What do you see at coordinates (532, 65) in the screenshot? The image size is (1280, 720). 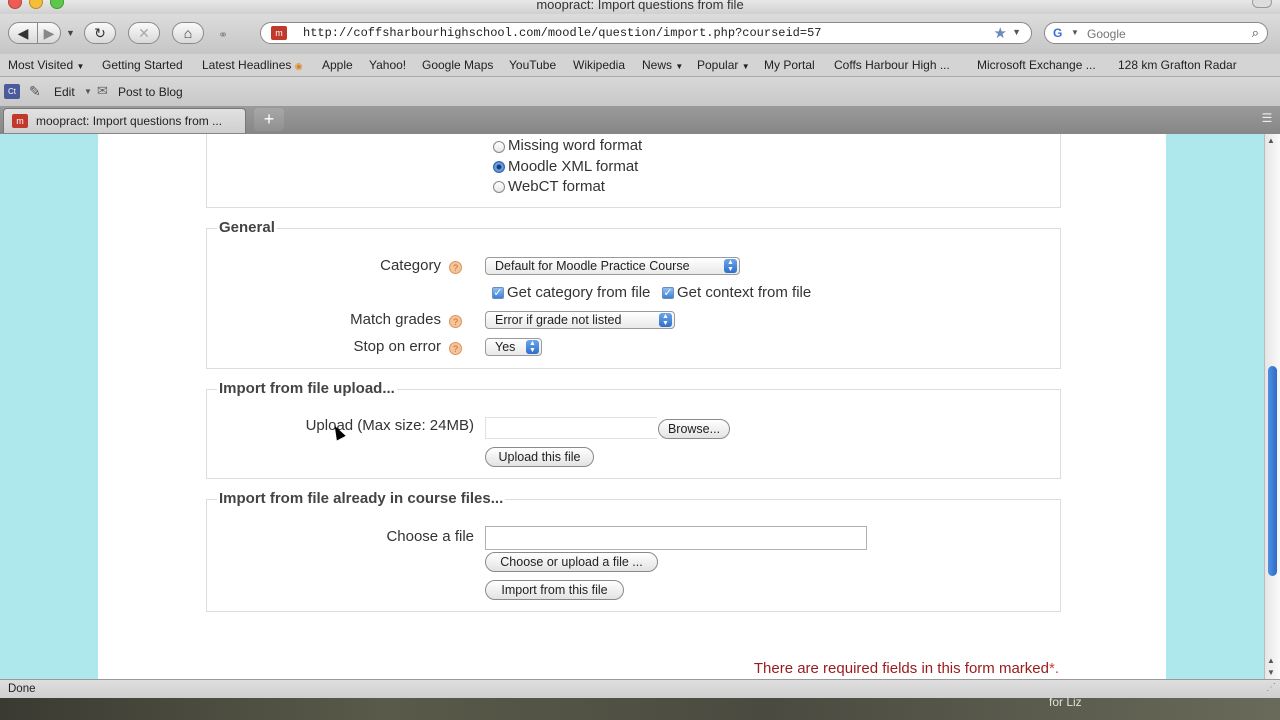 I see `bookmark-youtube: YouTube` at bounding box center [532, 65].